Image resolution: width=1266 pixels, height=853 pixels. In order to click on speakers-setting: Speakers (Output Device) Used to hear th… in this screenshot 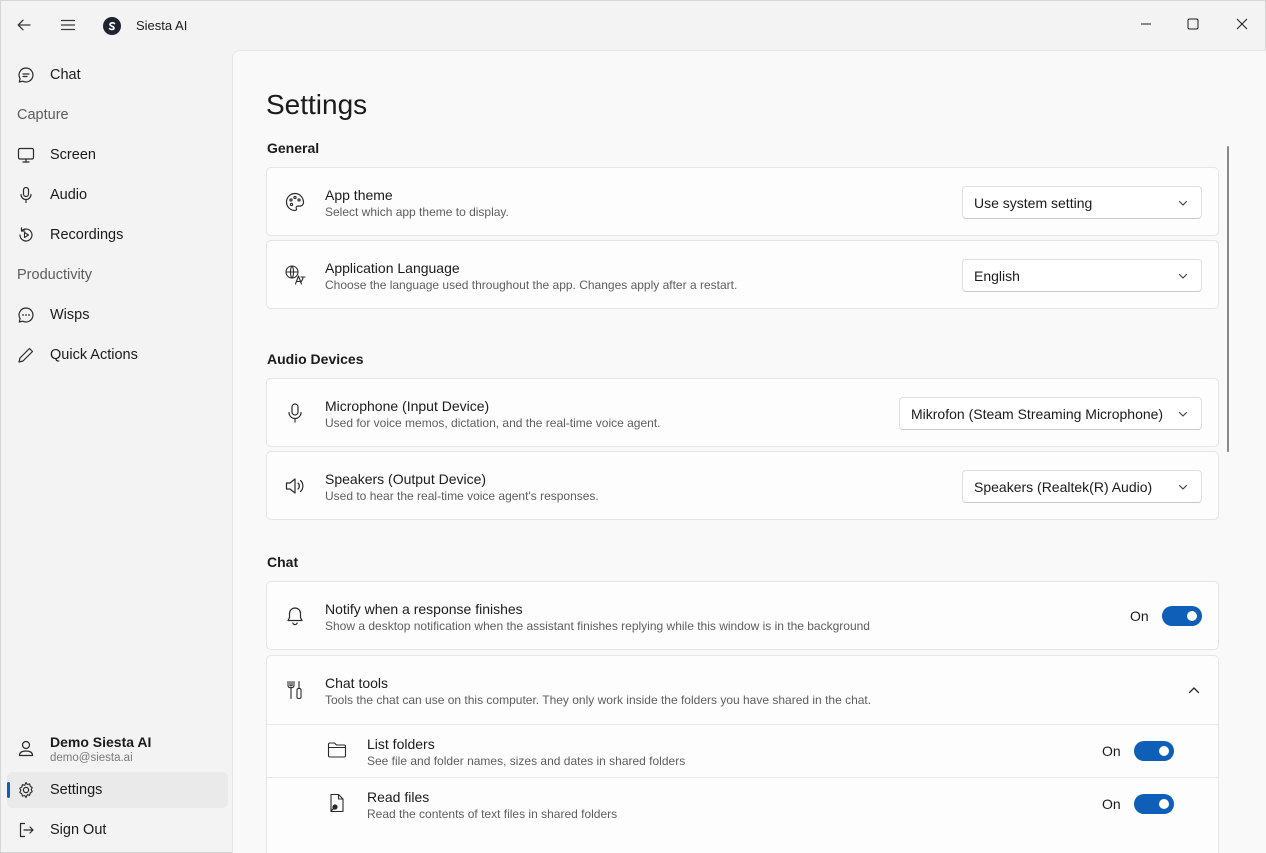, I will do `click(742, 485)`.